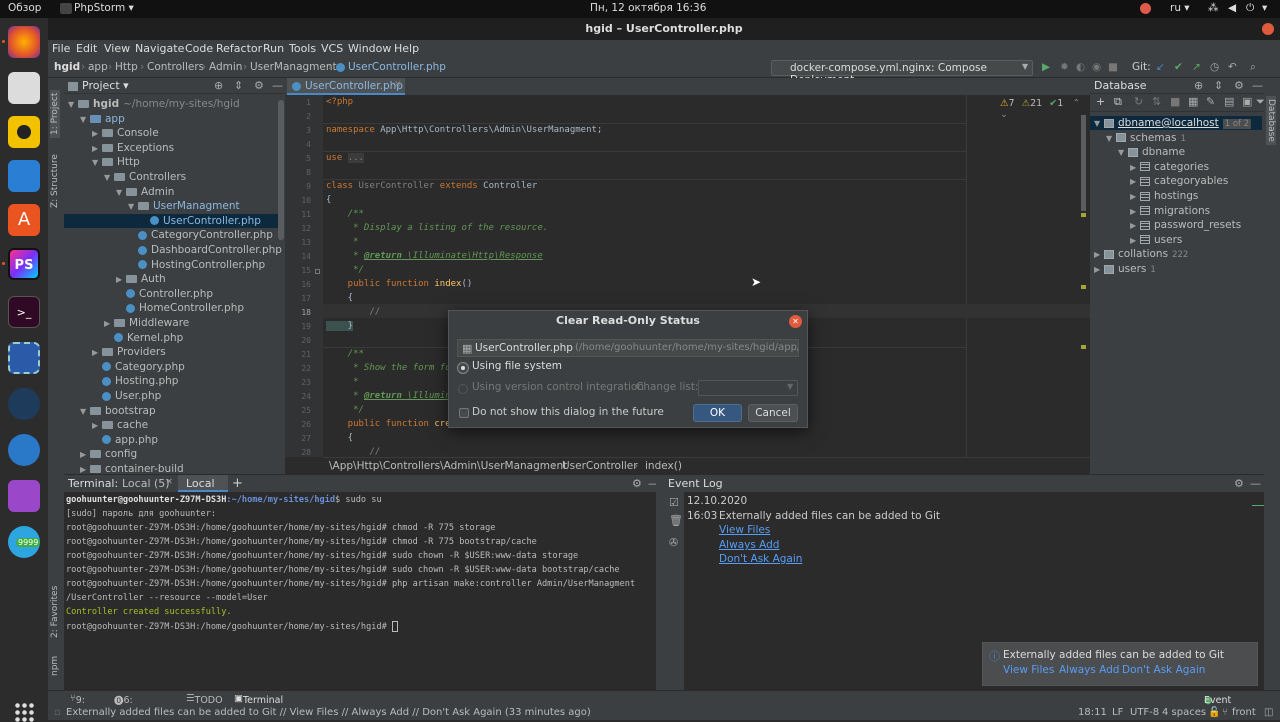  I want to click on overview-button: Обзор, so click(24, 8).